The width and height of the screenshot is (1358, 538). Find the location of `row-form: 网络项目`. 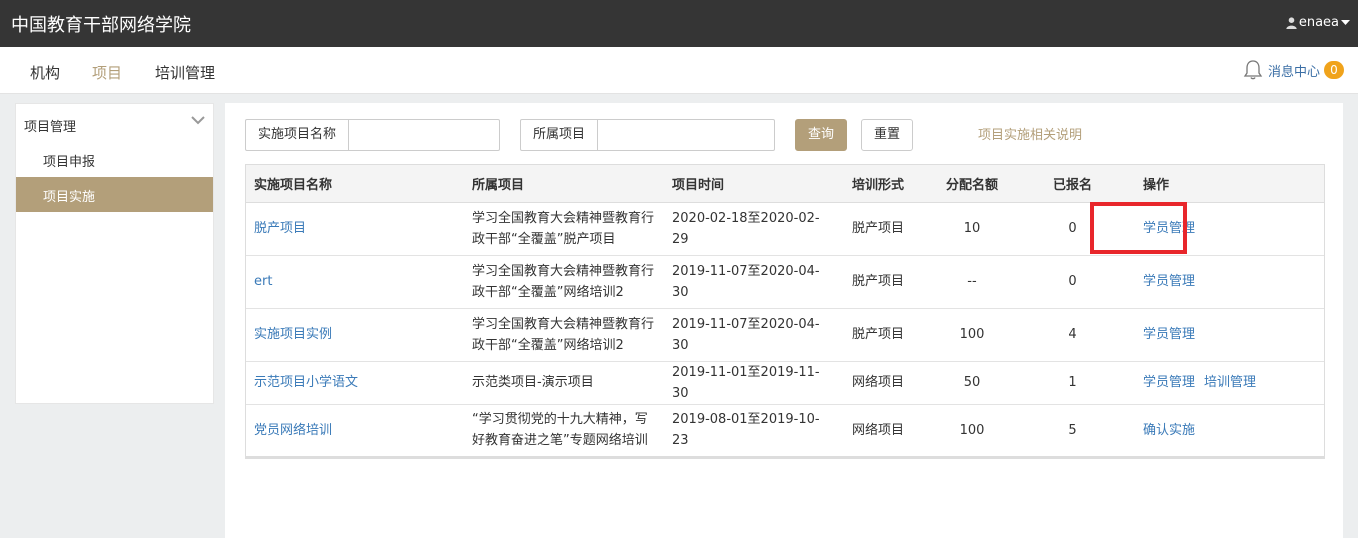

row-form: 网络项目 is located at coordinates (878, 382).